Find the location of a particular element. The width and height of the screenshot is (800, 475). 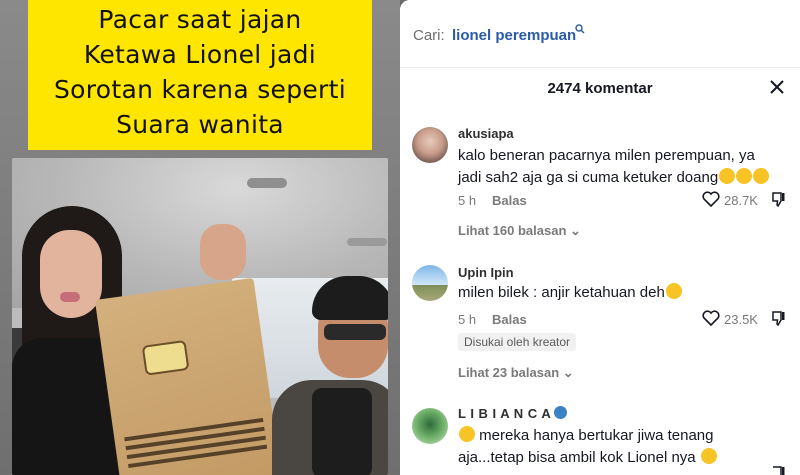

verified-icon is located at coordinates (561, 412).